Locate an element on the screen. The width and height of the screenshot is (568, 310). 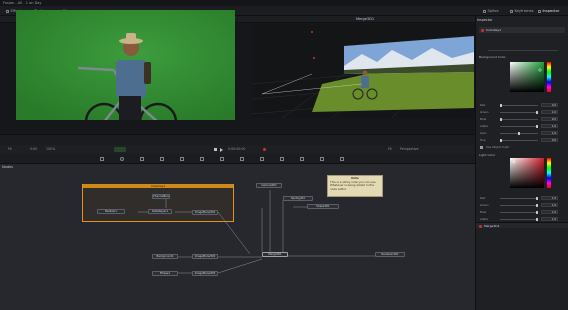
row2-red-label: Red is located at coordinates (483, 198).